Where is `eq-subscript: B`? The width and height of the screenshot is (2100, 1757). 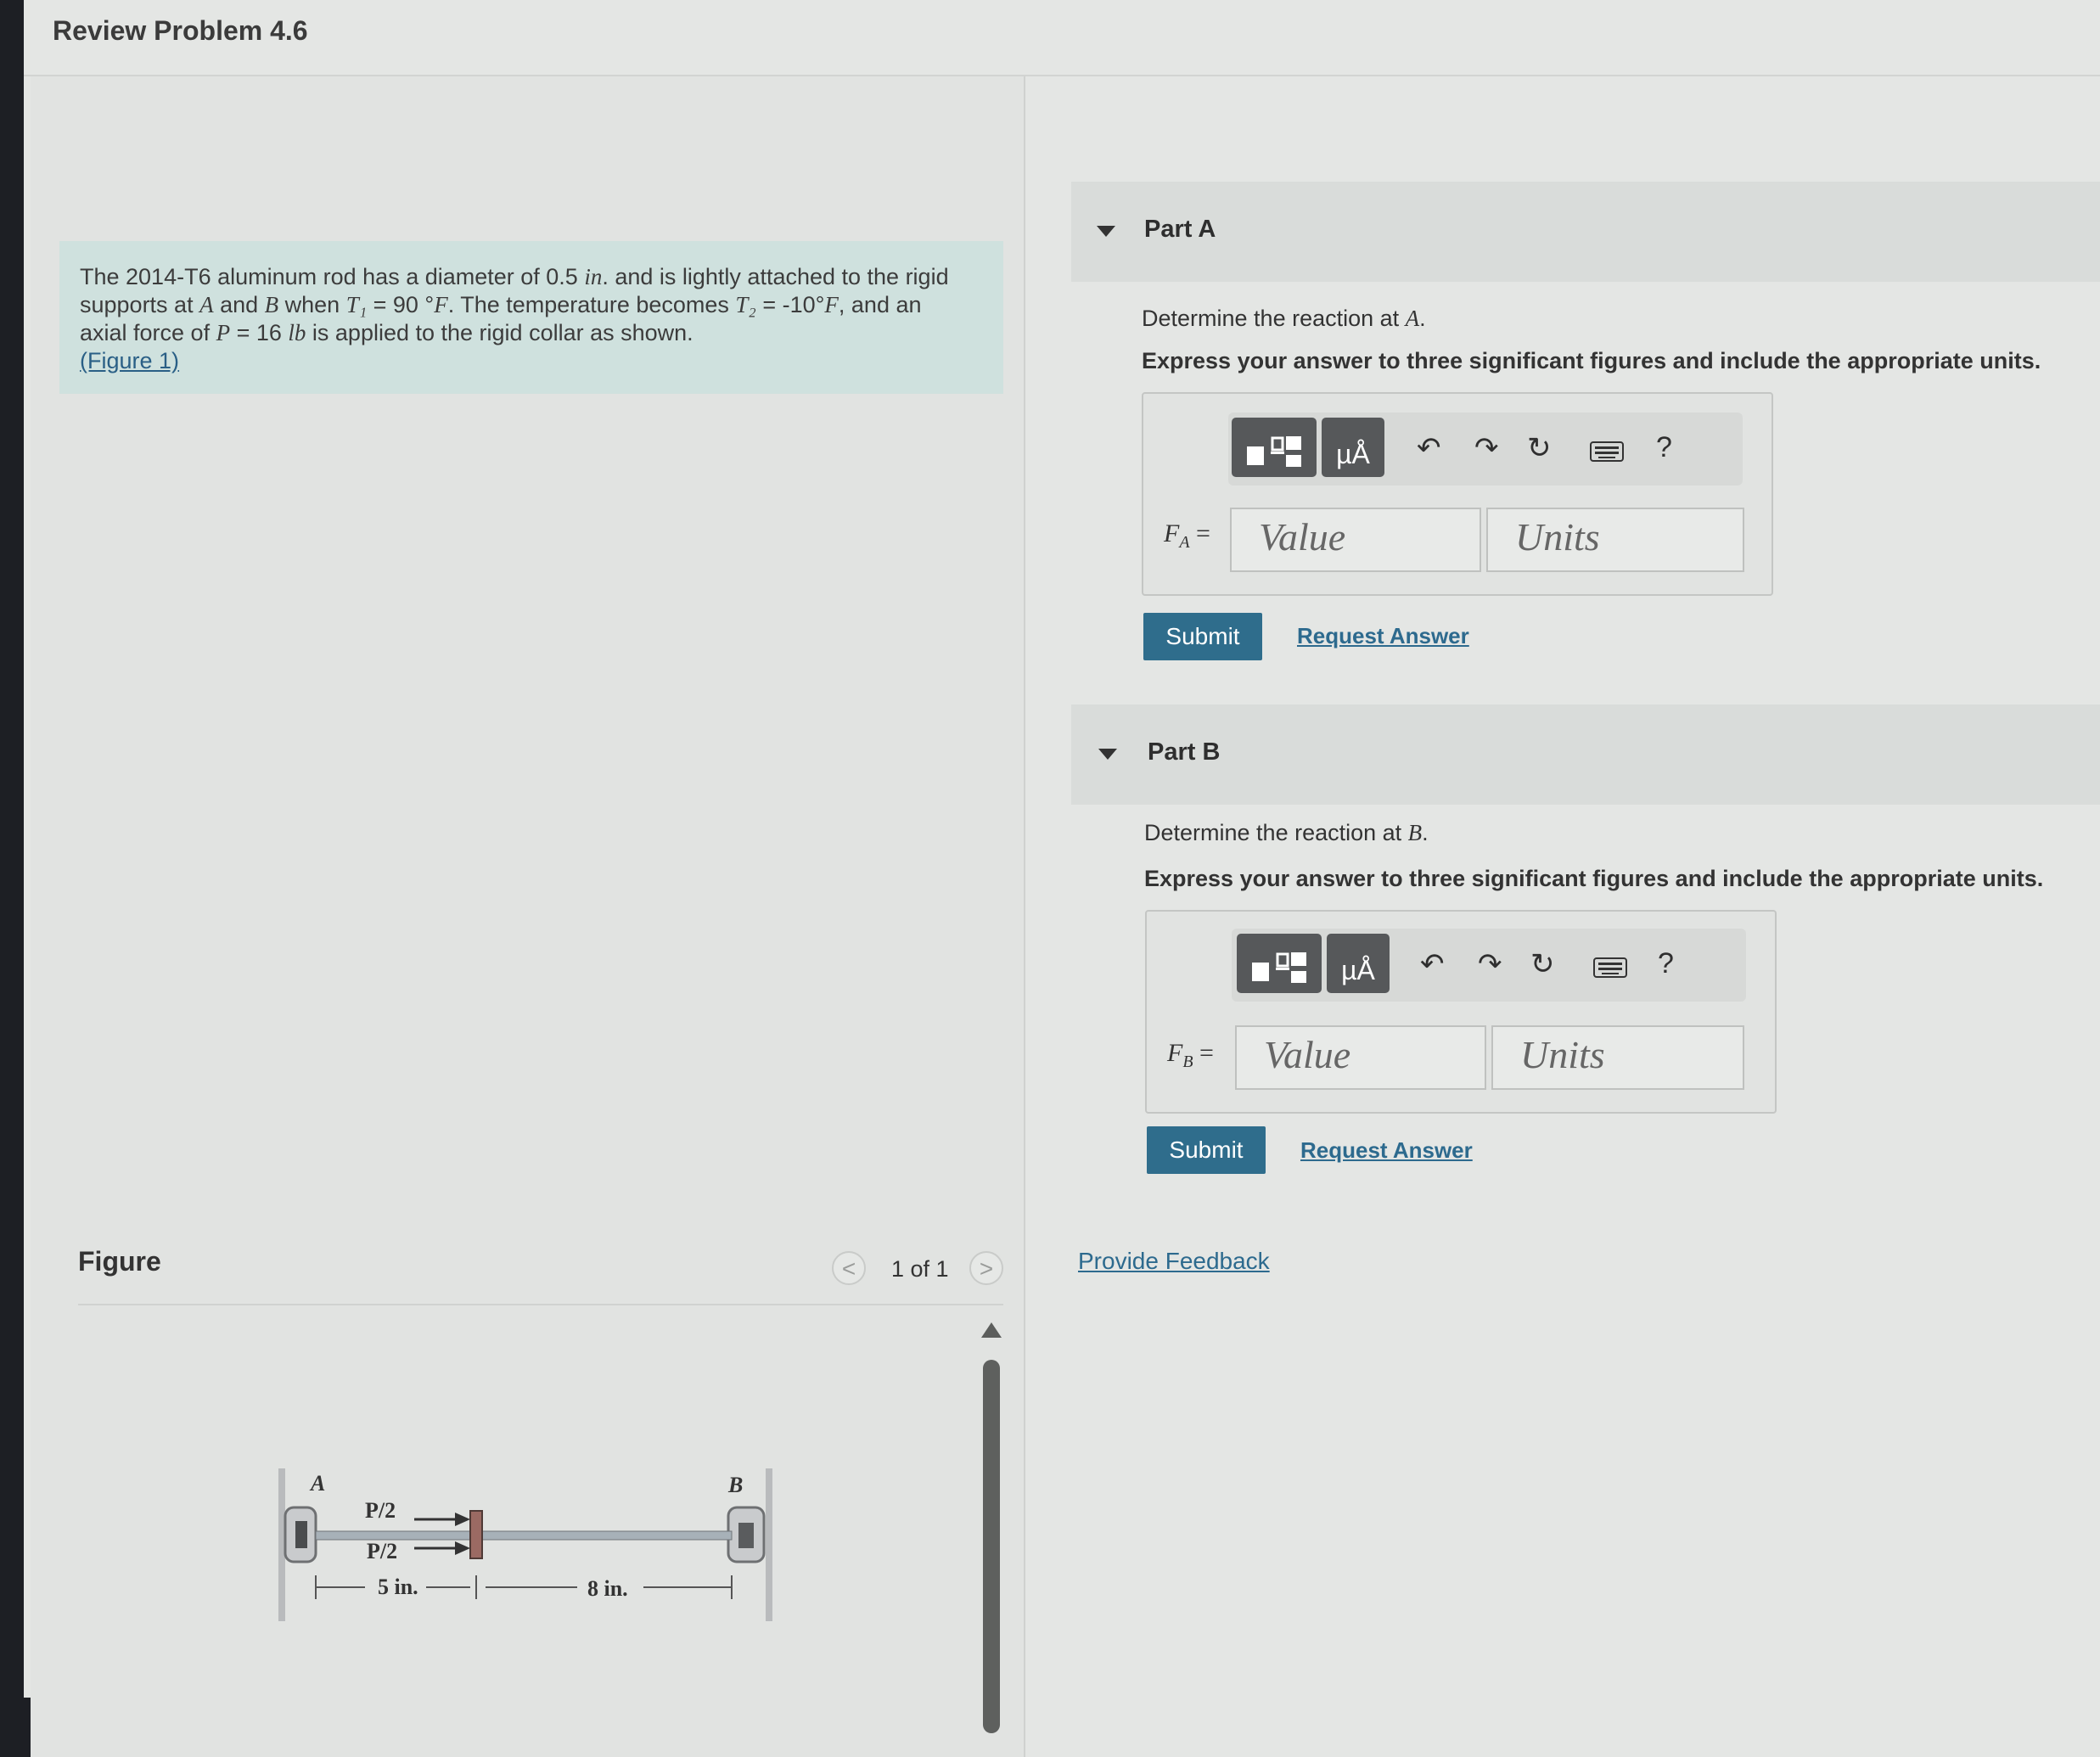 eq-subscript: B is located at coordinates (1187, 1062).